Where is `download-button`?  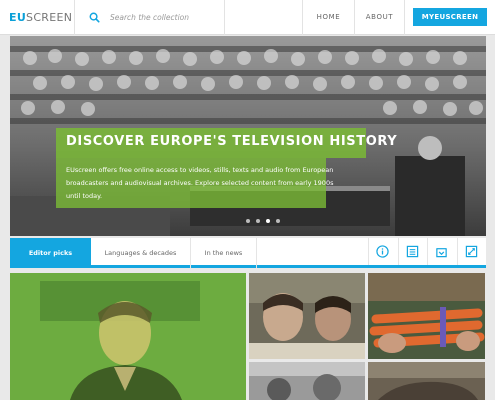
download-button is located at coordinates (441, 251).